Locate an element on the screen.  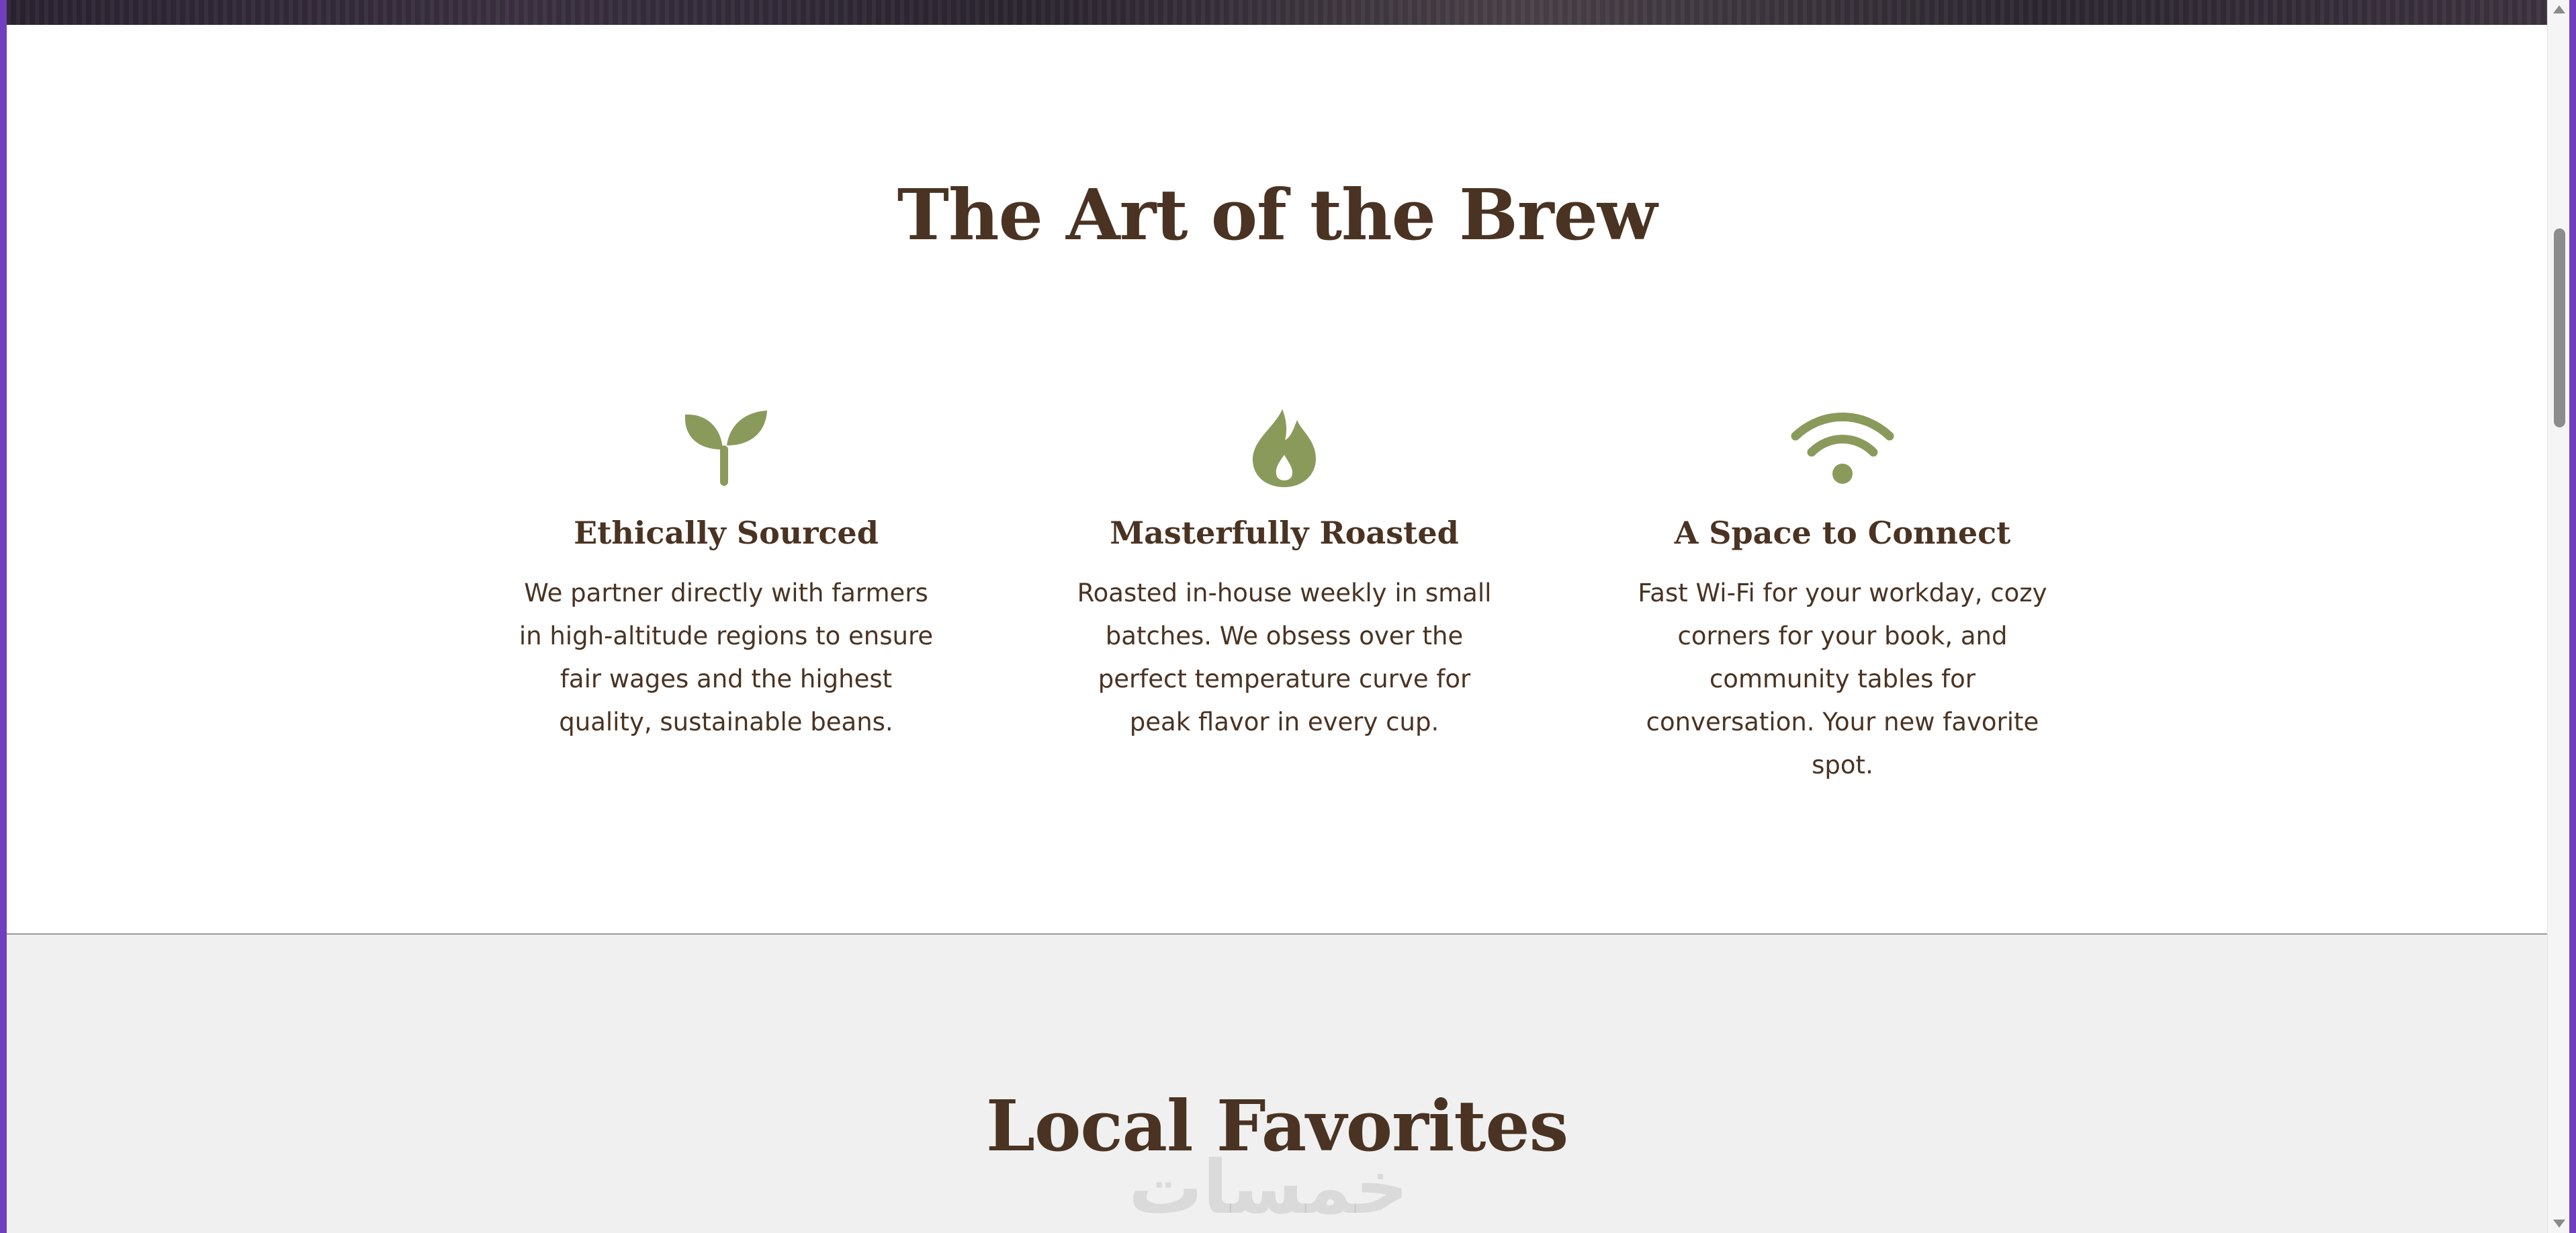
scrollbar-thumb is located at coordinates (2560, 327).